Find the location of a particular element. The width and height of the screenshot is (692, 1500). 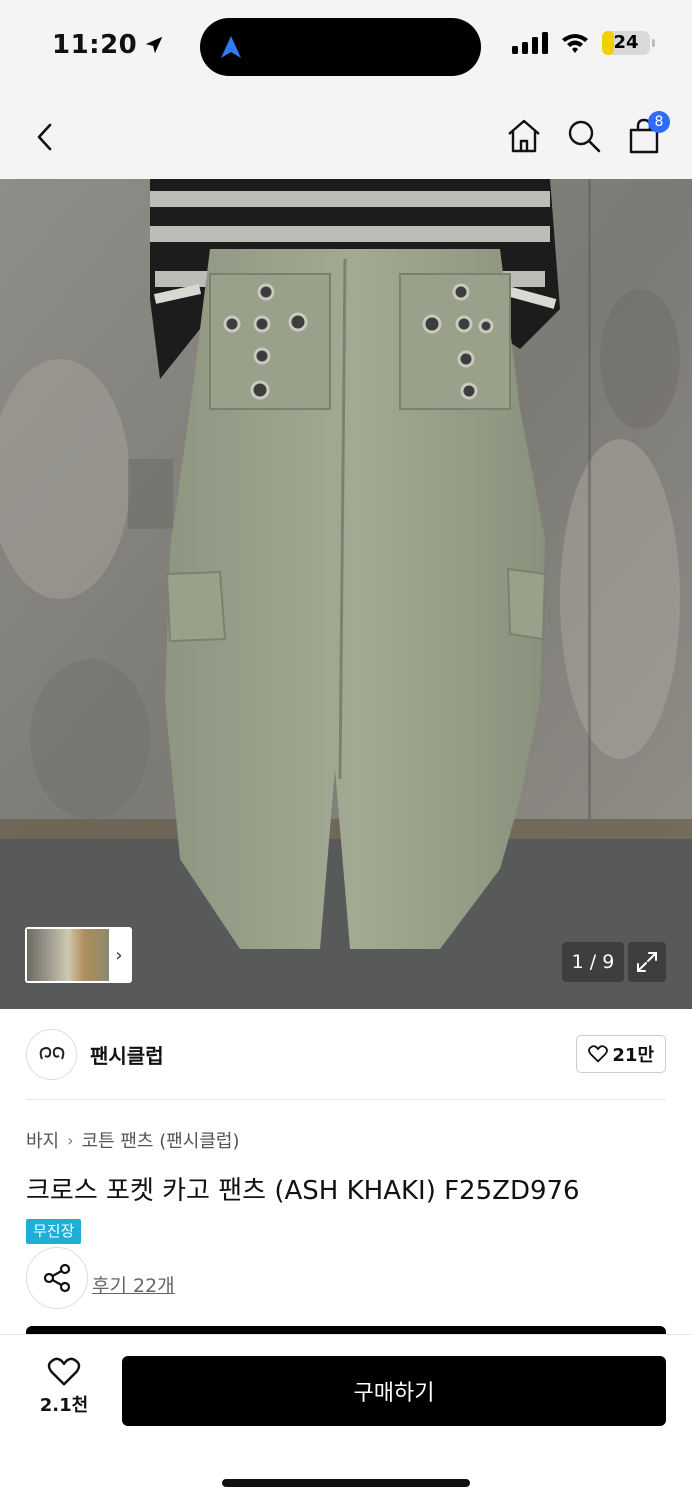

cellular-signal-icon is located at coordinates (530, 43).